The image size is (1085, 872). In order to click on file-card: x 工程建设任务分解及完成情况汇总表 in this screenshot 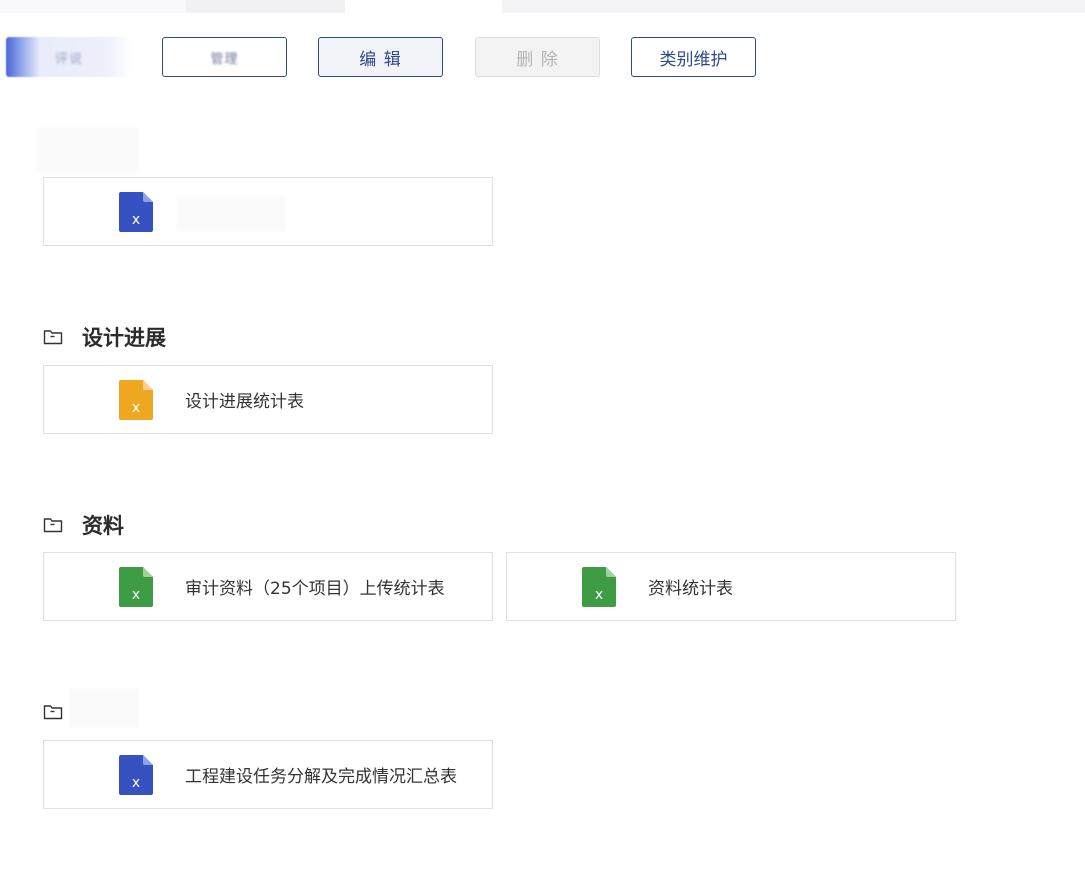, I will do `click(268, 774)`.